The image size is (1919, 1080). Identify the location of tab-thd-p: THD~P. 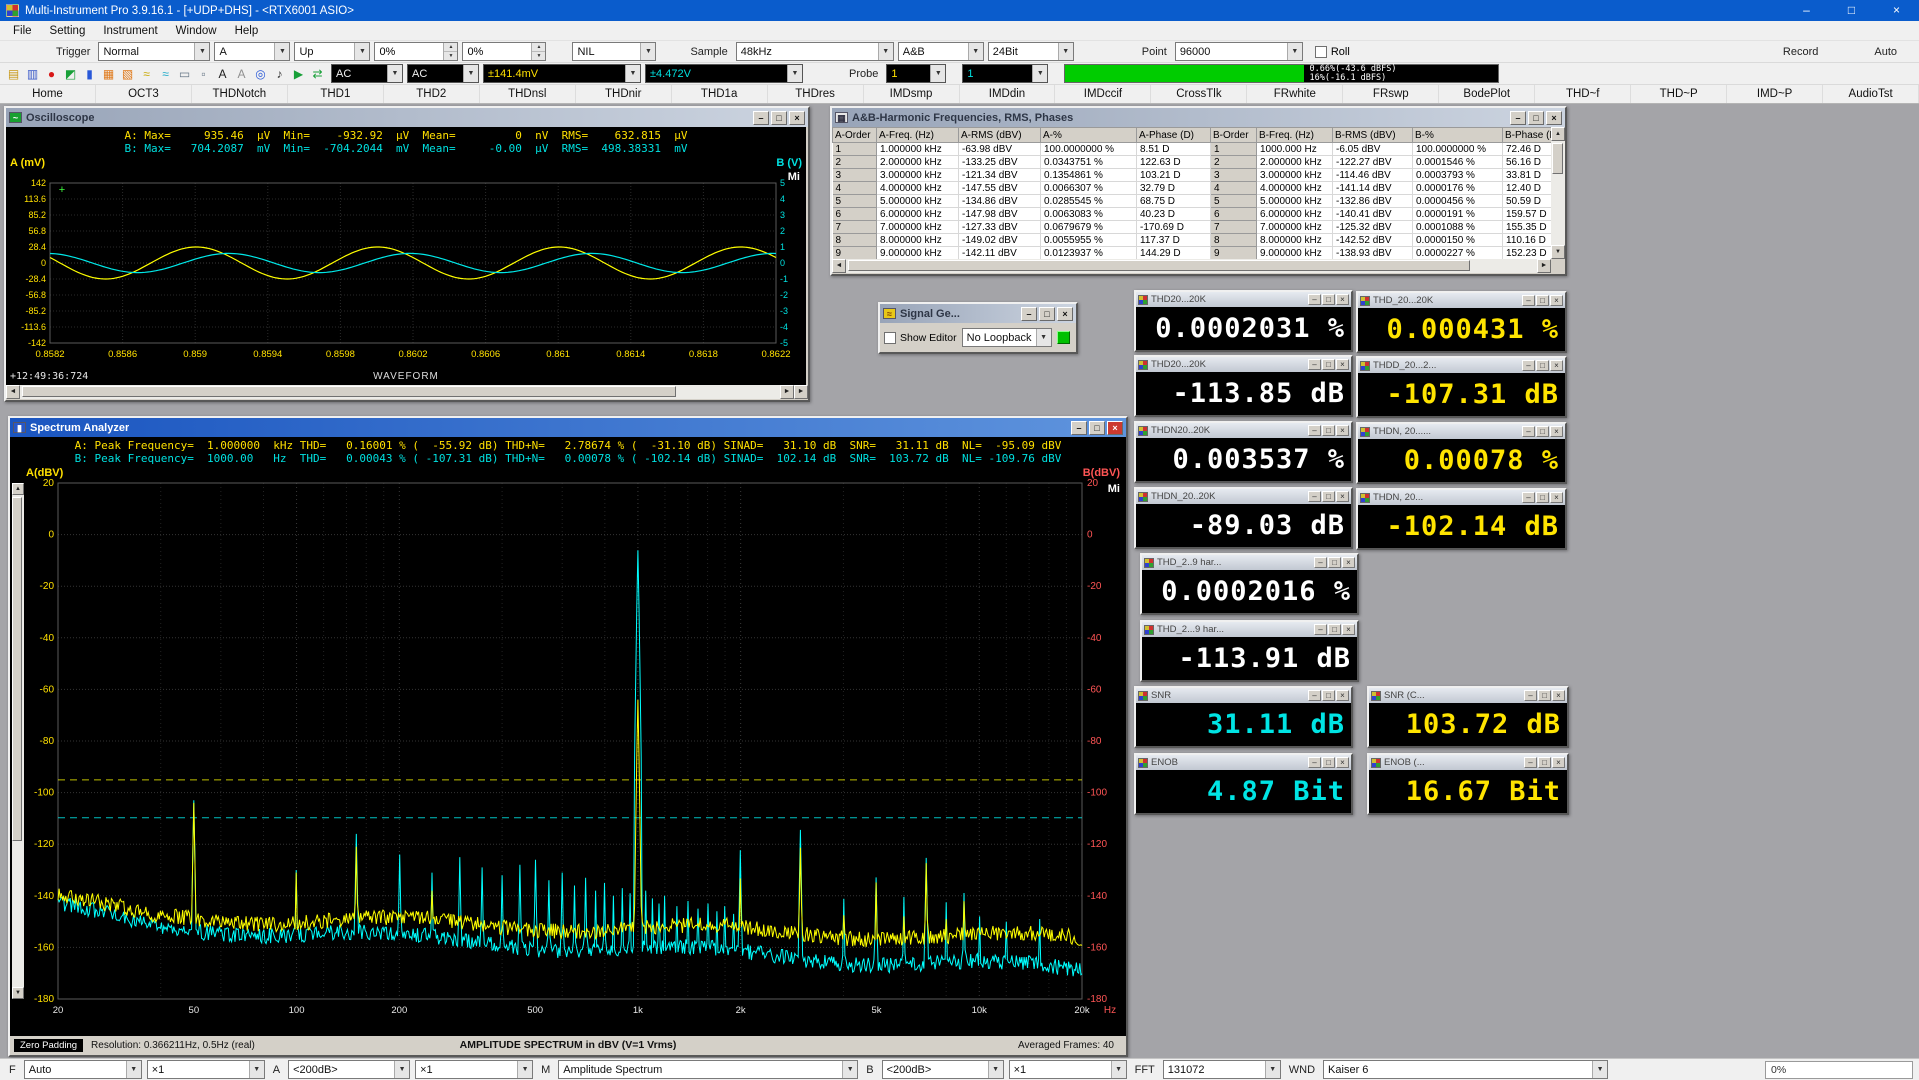
(1679, 94).